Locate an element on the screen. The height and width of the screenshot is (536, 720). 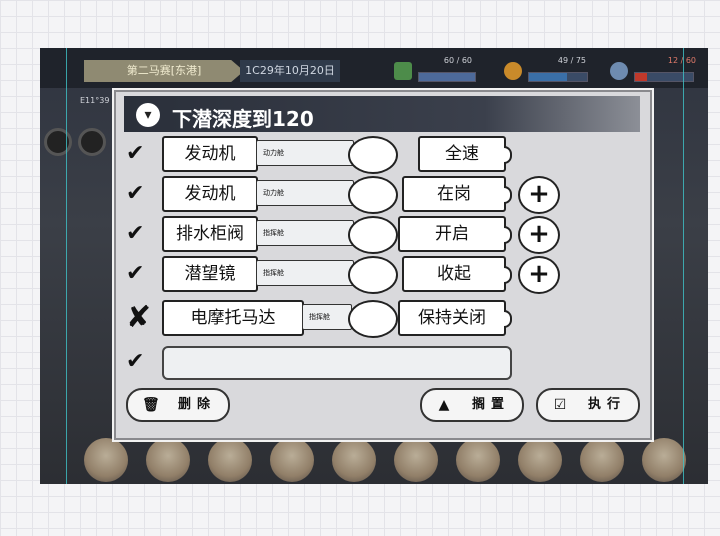
resource-supplies-label: 60 / 60 is located at coordinates (457, 60).